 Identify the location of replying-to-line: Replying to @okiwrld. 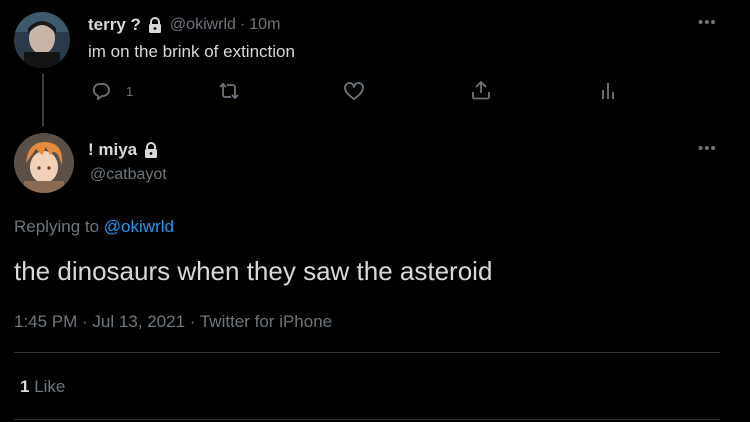
(94, 227).